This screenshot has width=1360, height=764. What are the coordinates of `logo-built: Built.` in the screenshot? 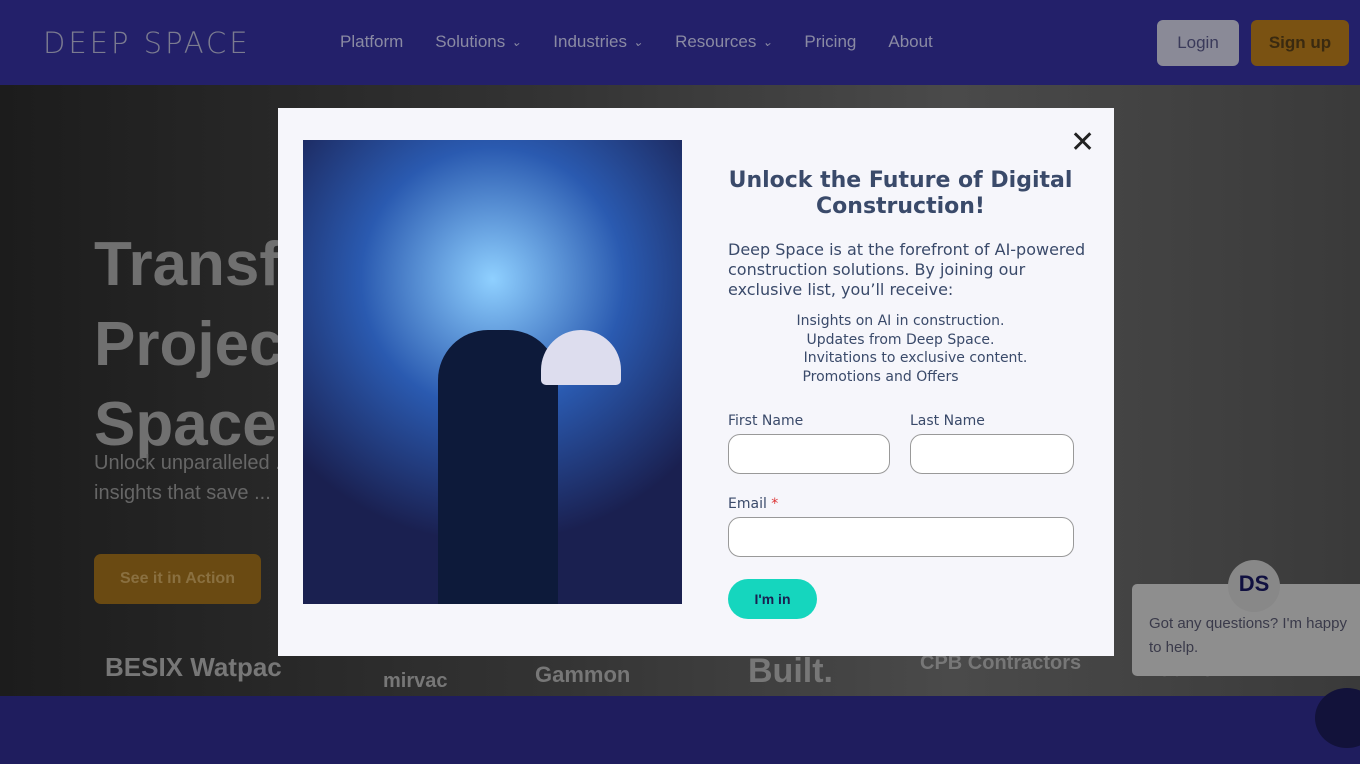 It's located at (790, 671).